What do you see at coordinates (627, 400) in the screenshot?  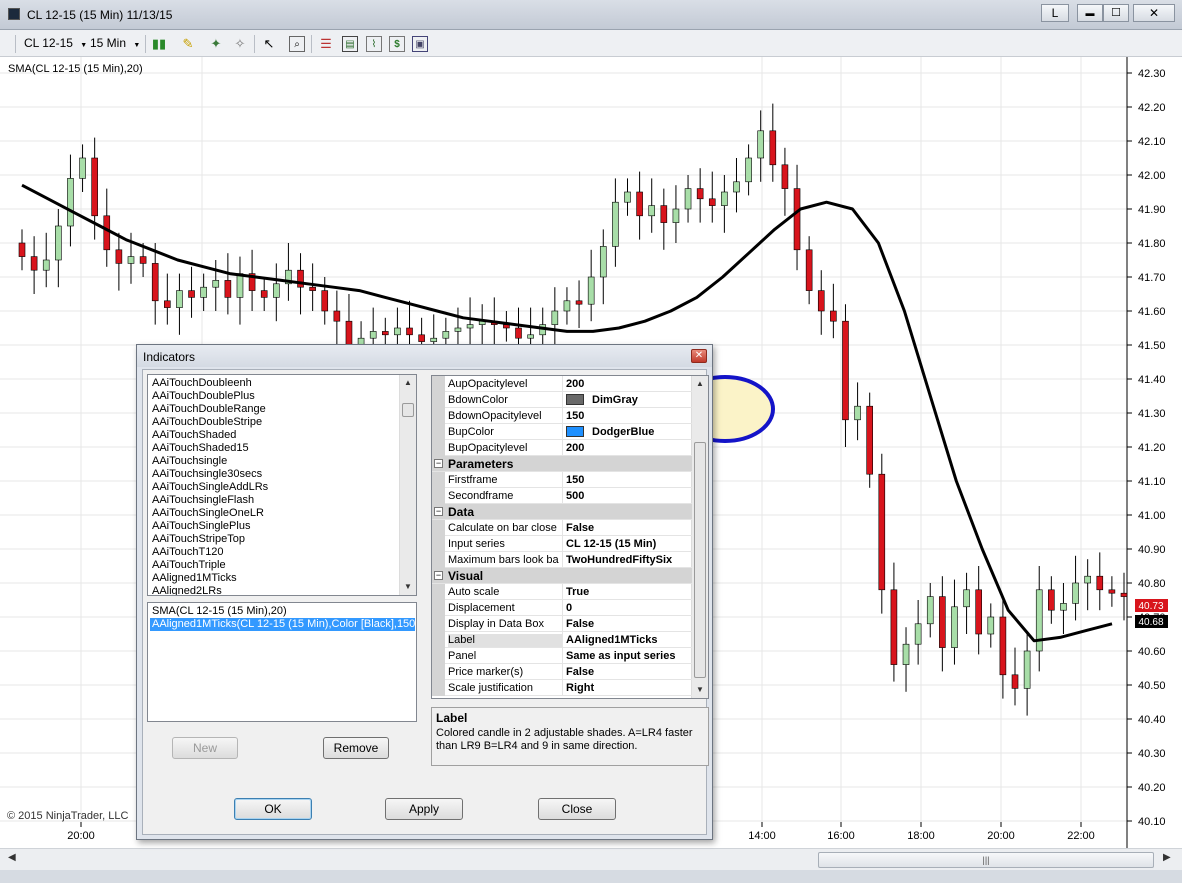 I see `property-value: DimGray` at bounding box center [627, 400].